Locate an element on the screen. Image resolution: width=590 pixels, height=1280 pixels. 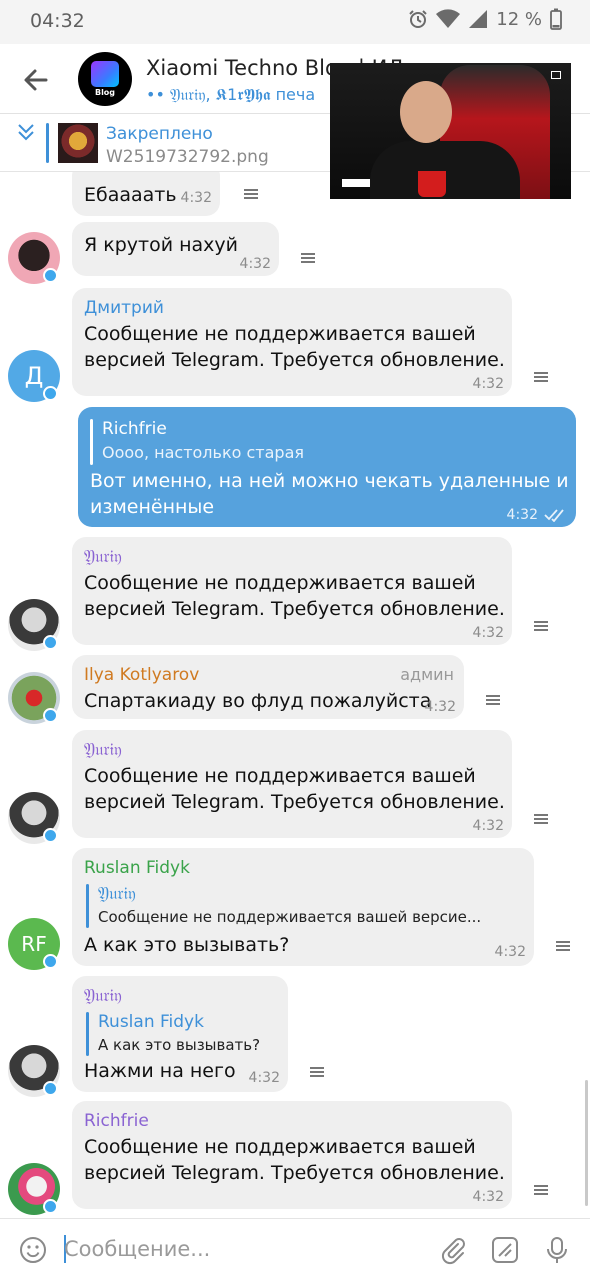
quote-author: Richfrie is located at coordinates (134, 429).